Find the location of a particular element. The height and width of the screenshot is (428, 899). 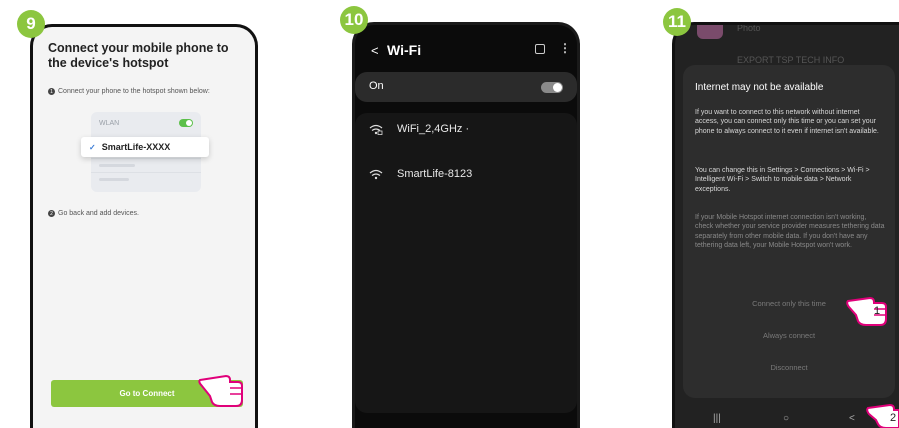

network-item-smartlife: ✓ SmartLife-XXXX is located at coordinates (145, 147).